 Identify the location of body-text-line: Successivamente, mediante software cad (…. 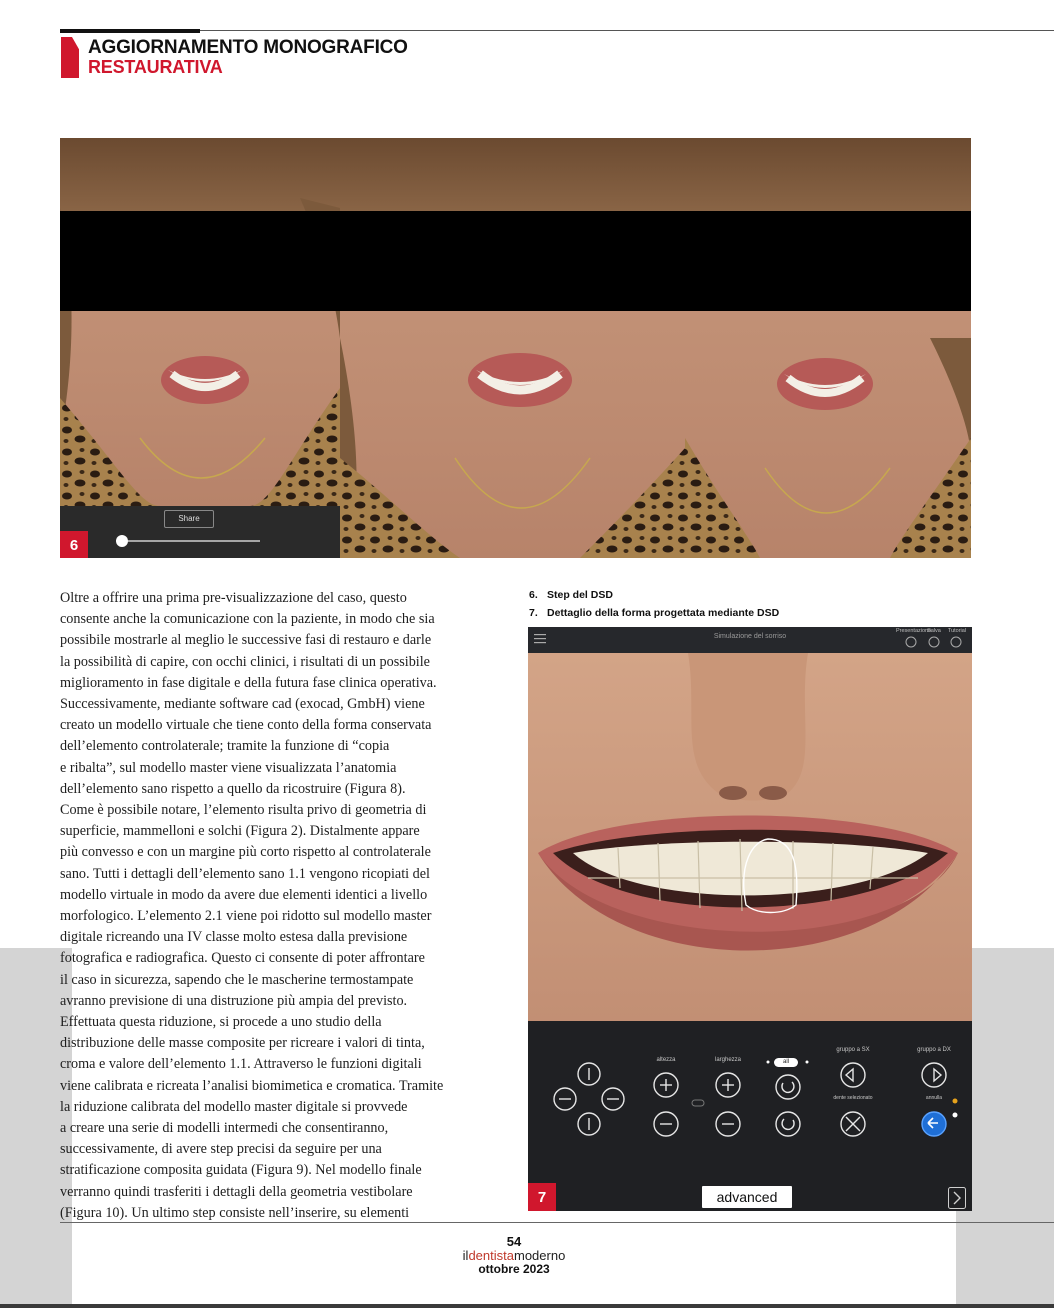
(242, 704).